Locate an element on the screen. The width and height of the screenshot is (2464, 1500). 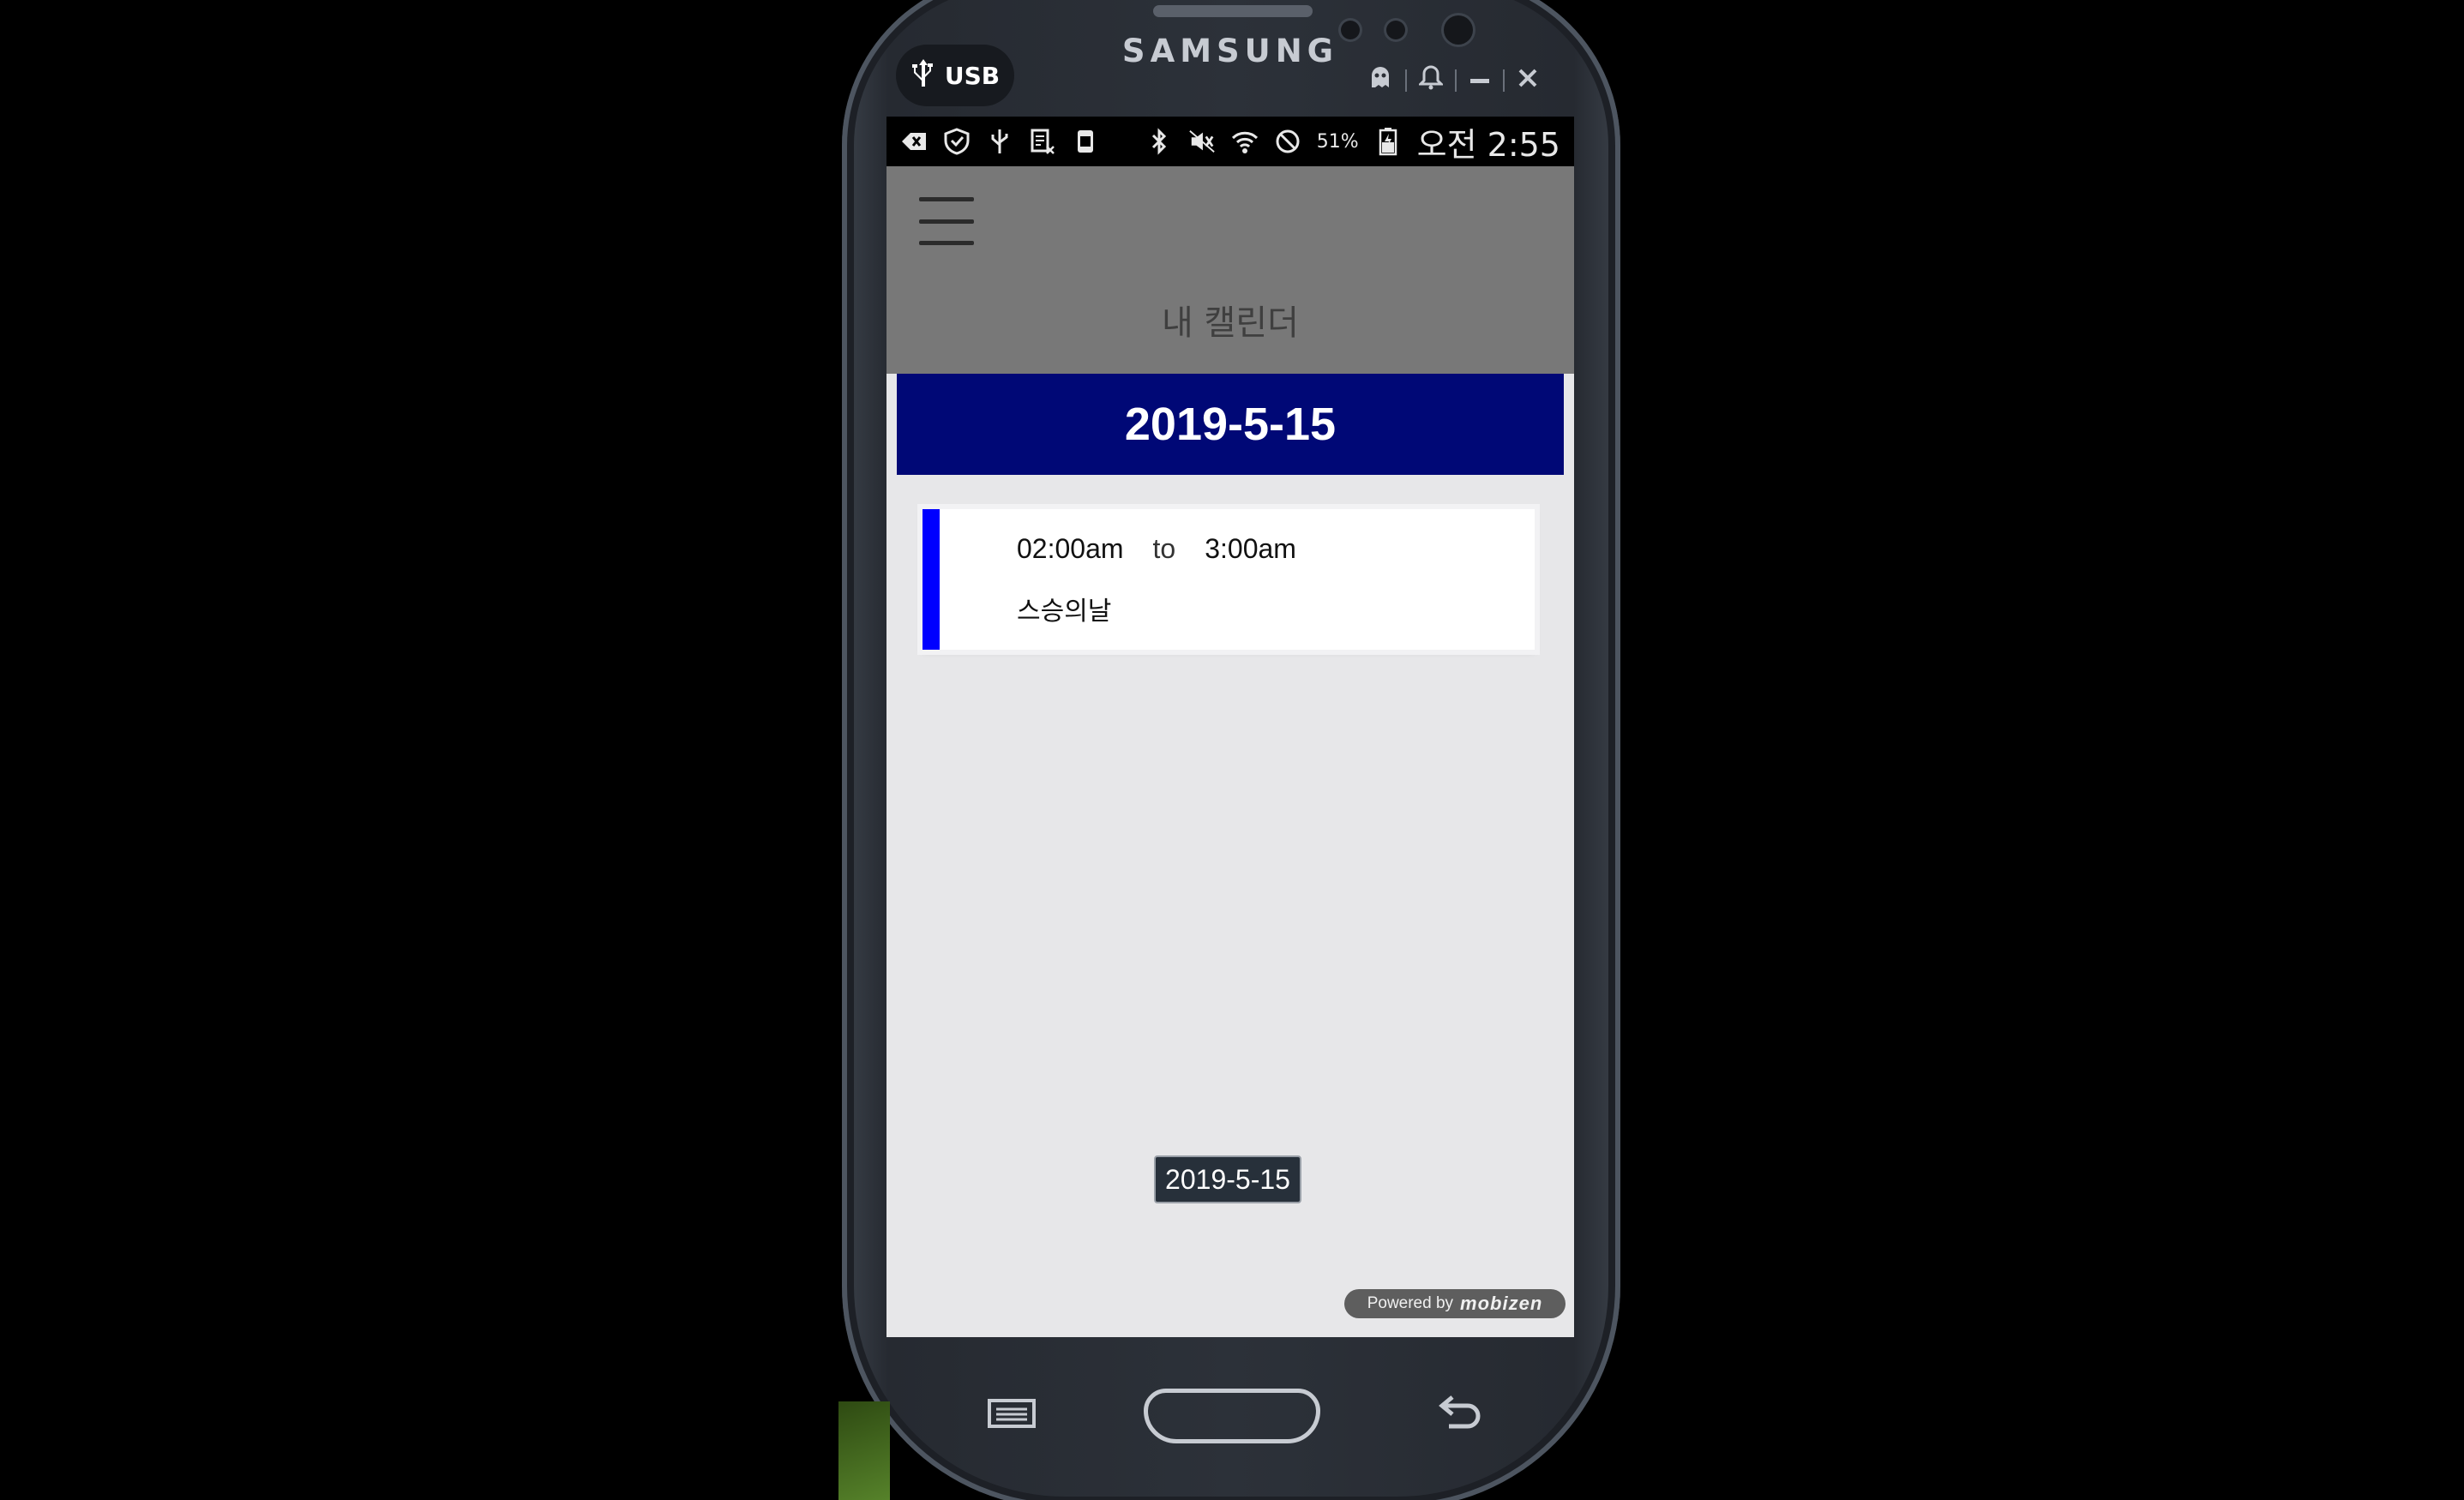
event-end-time: 3:00am is located at coordinates (1250, 548).